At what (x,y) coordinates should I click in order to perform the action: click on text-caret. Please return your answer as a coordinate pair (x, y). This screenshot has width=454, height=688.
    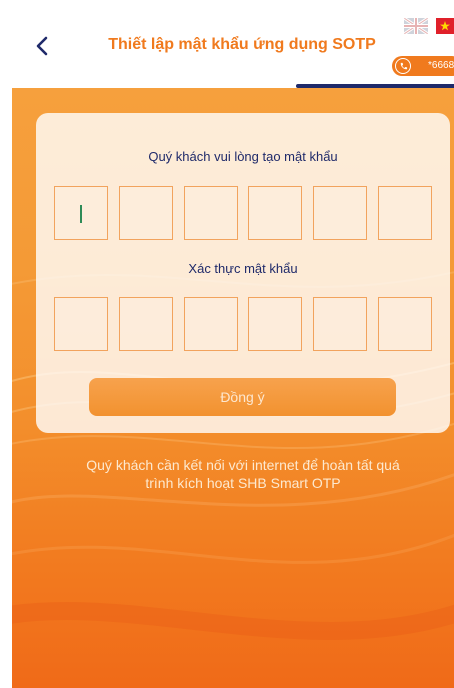
    Looking at the image, I should click on (81, 214).